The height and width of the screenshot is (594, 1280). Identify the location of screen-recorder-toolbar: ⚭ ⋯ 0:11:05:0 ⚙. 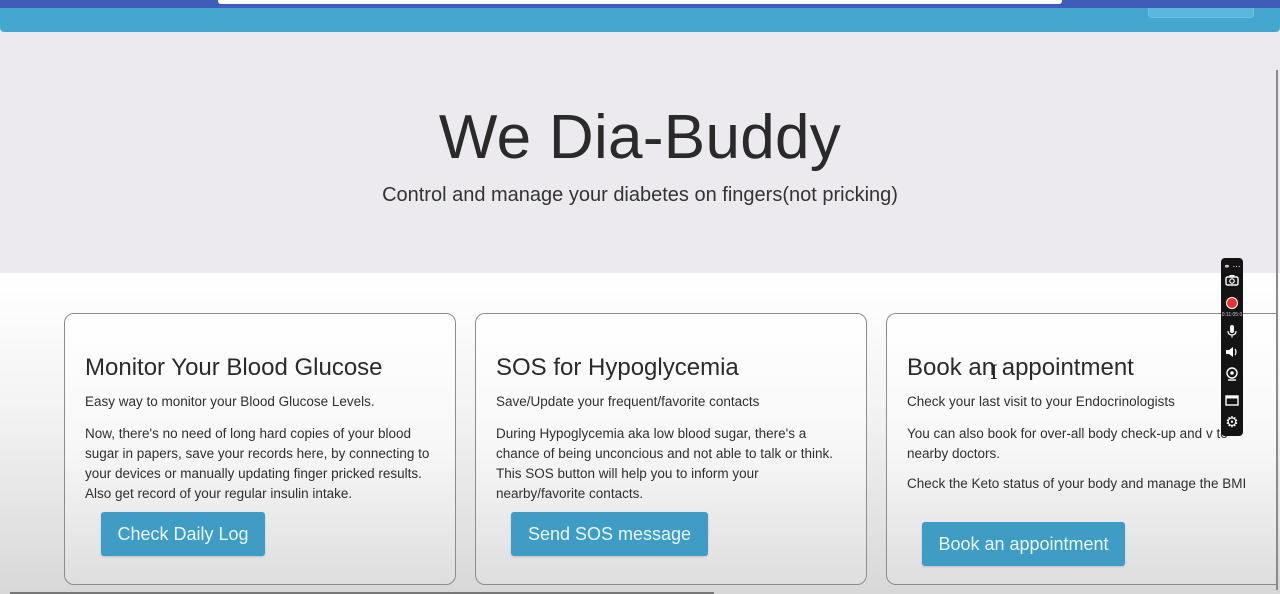
(1232, 347).